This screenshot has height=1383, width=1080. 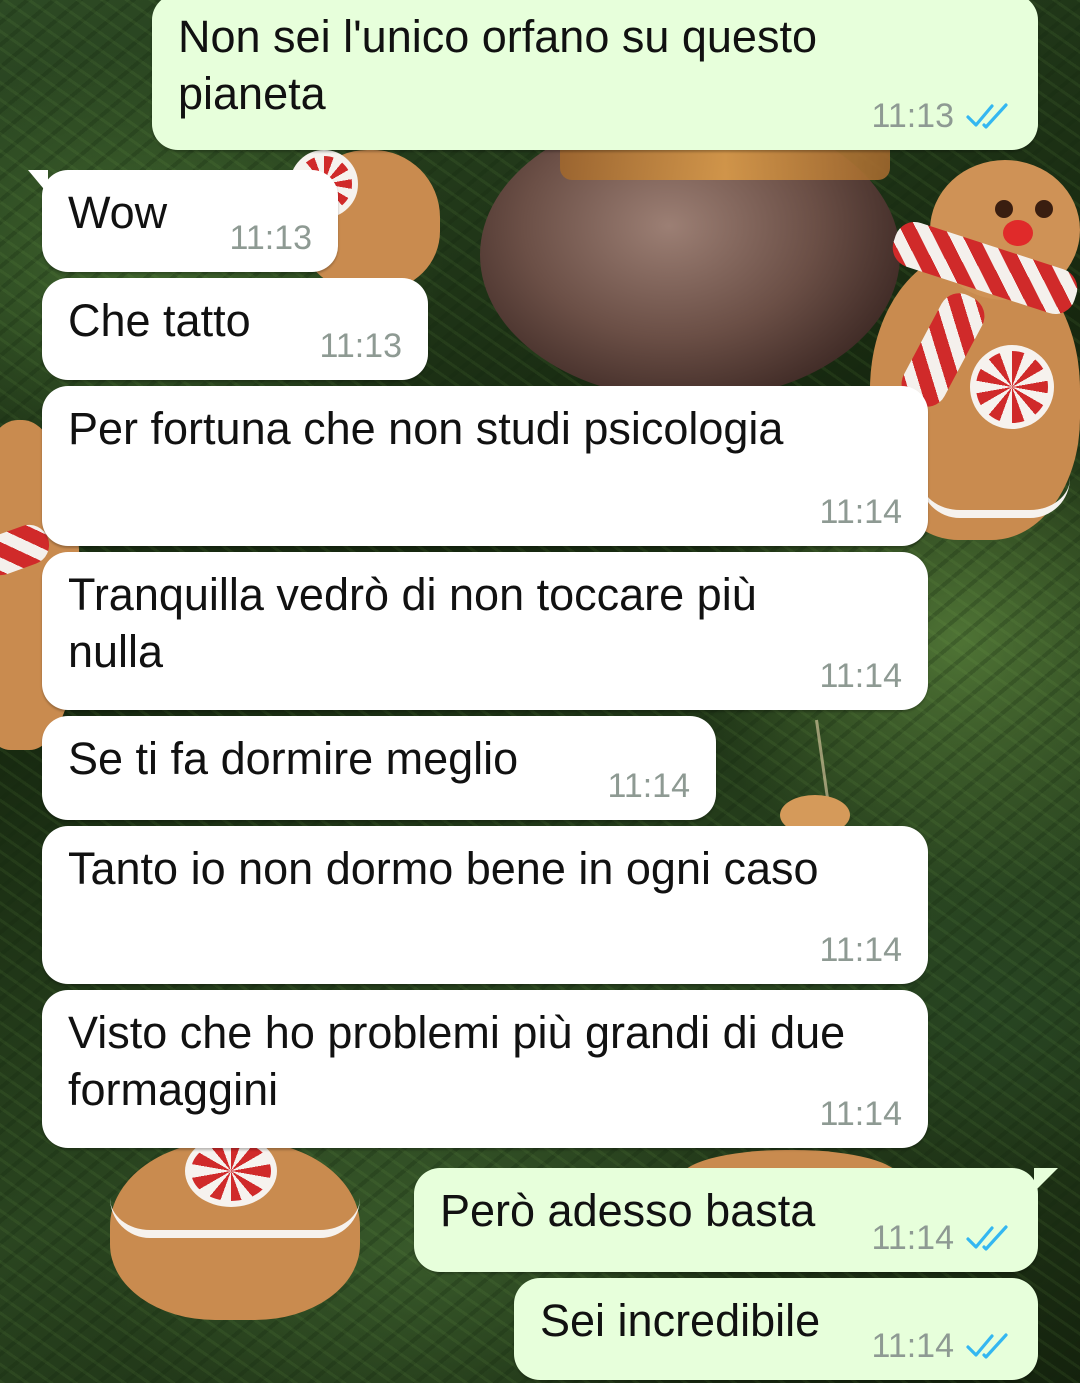 What do you see at coordinates (293, 758) in the screenshot?
I see `message-text: Se ti fa dormire meglio` at bounding box center [293, 758].